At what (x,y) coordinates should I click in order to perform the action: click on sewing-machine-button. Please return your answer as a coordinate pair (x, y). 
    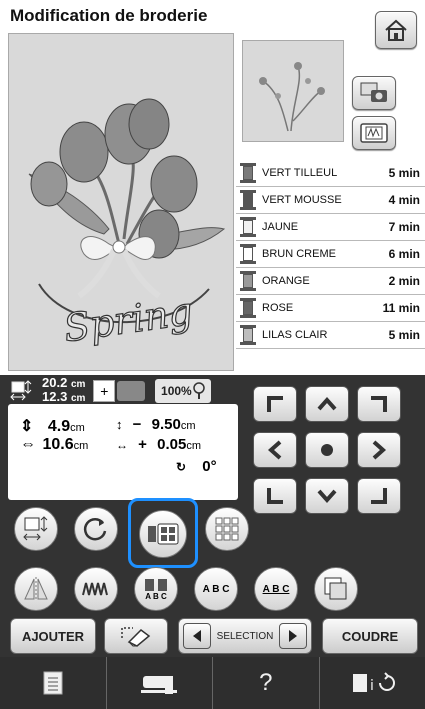
    Looking at the image, I should click on (160, 683).